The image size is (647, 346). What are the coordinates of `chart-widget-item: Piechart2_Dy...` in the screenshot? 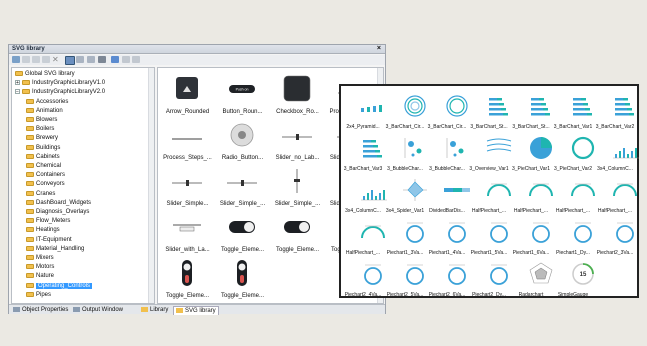 It's located at (489, 278).